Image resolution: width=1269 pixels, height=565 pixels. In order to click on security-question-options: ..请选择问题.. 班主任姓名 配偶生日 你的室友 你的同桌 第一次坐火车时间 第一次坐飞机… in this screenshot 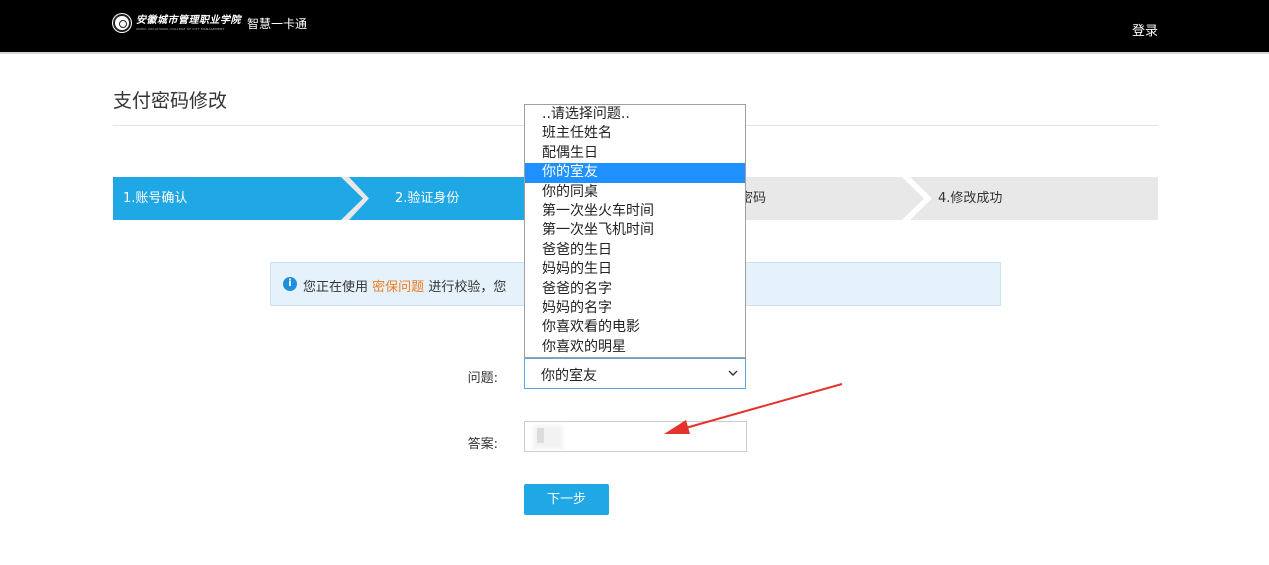, I will do `click(635, 231)`.